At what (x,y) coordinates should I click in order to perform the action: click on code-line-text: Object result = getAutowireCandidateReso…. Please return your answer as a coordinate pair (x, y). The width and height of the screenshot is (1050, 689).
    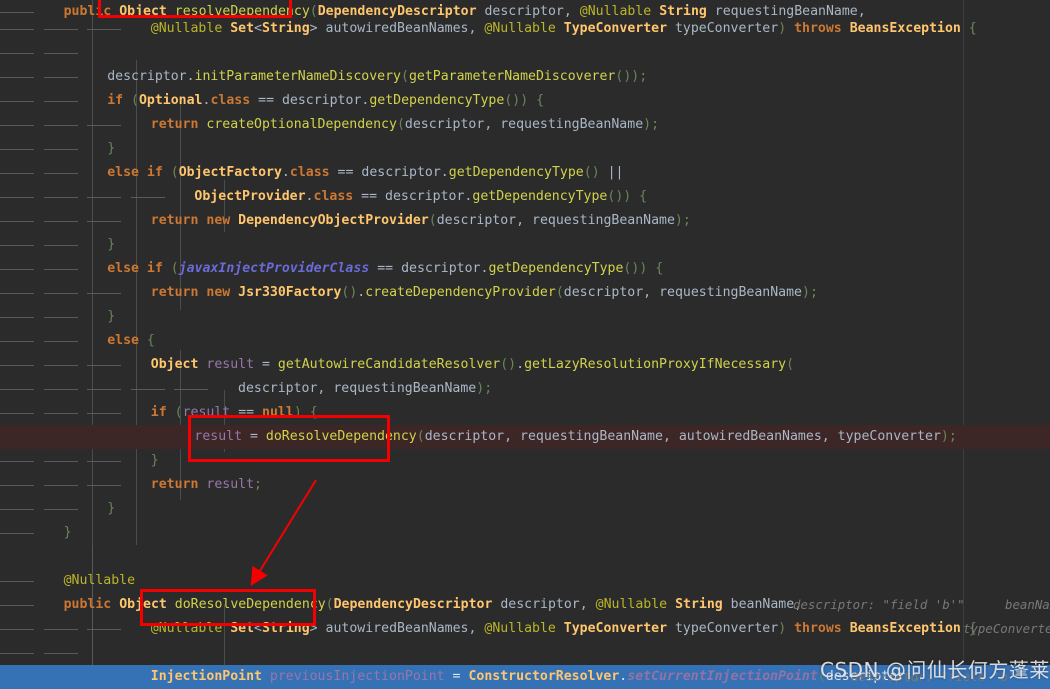
    Looking at the image, I should click on (472, 364).